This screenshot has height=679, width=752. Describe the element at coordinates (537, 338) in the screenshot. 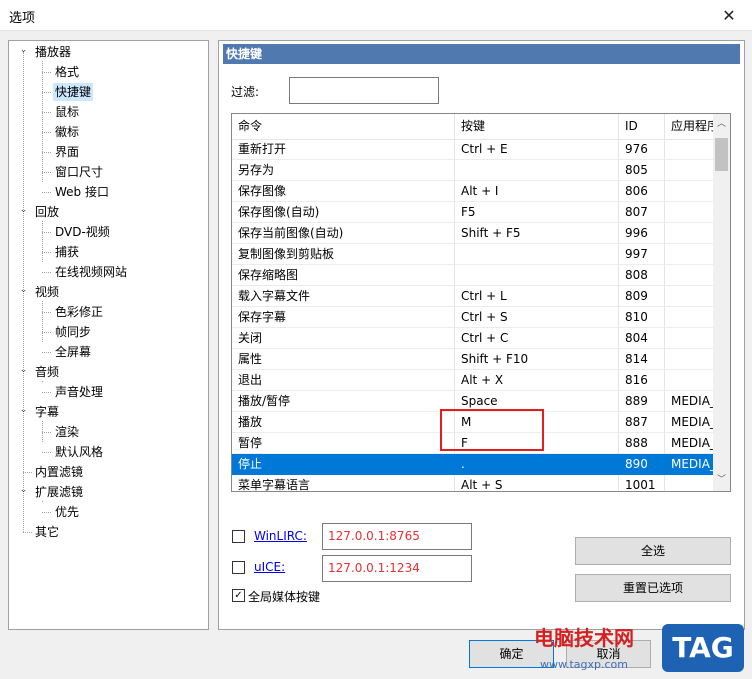

I see `table-cell-key: Ctrl + C` at that location.